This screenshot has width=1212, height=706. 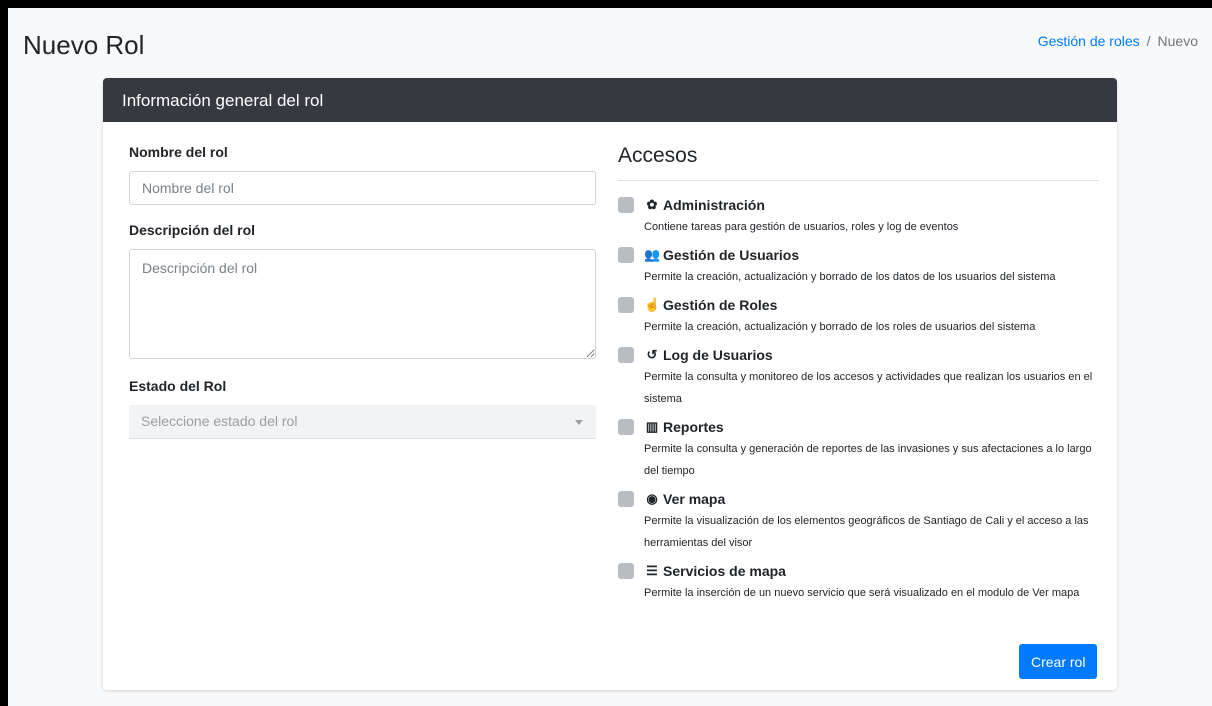 I want to click on access-item-label: Gestión de Usuarios, so click(x=731, y=255).